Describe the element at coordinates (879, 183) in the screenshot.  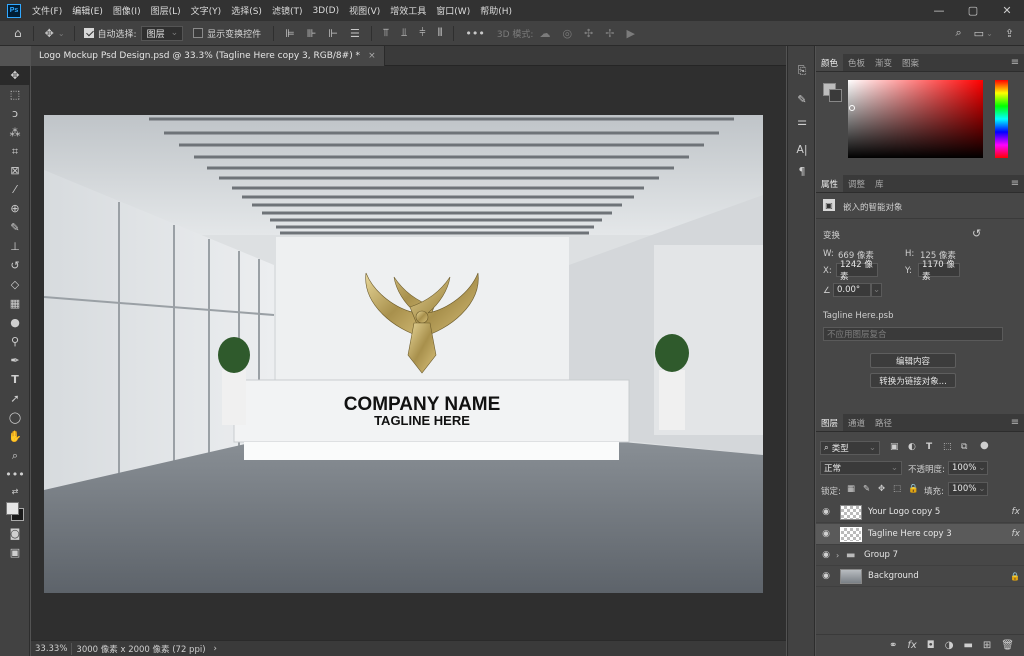
I see `tab-libraries: 库` at that location.